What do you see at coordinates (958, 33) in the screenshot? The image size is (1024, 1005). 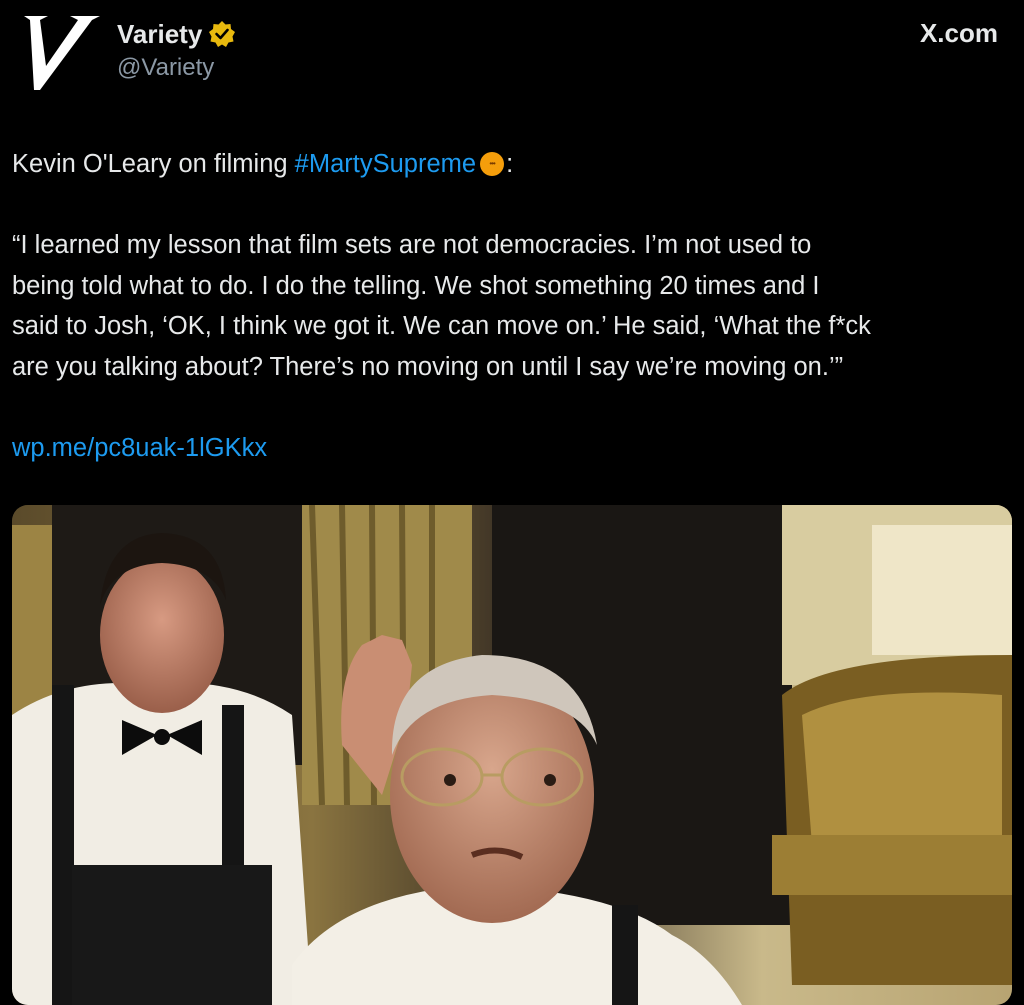 I see `source-label: X.com` at bounding box center [958, 33].